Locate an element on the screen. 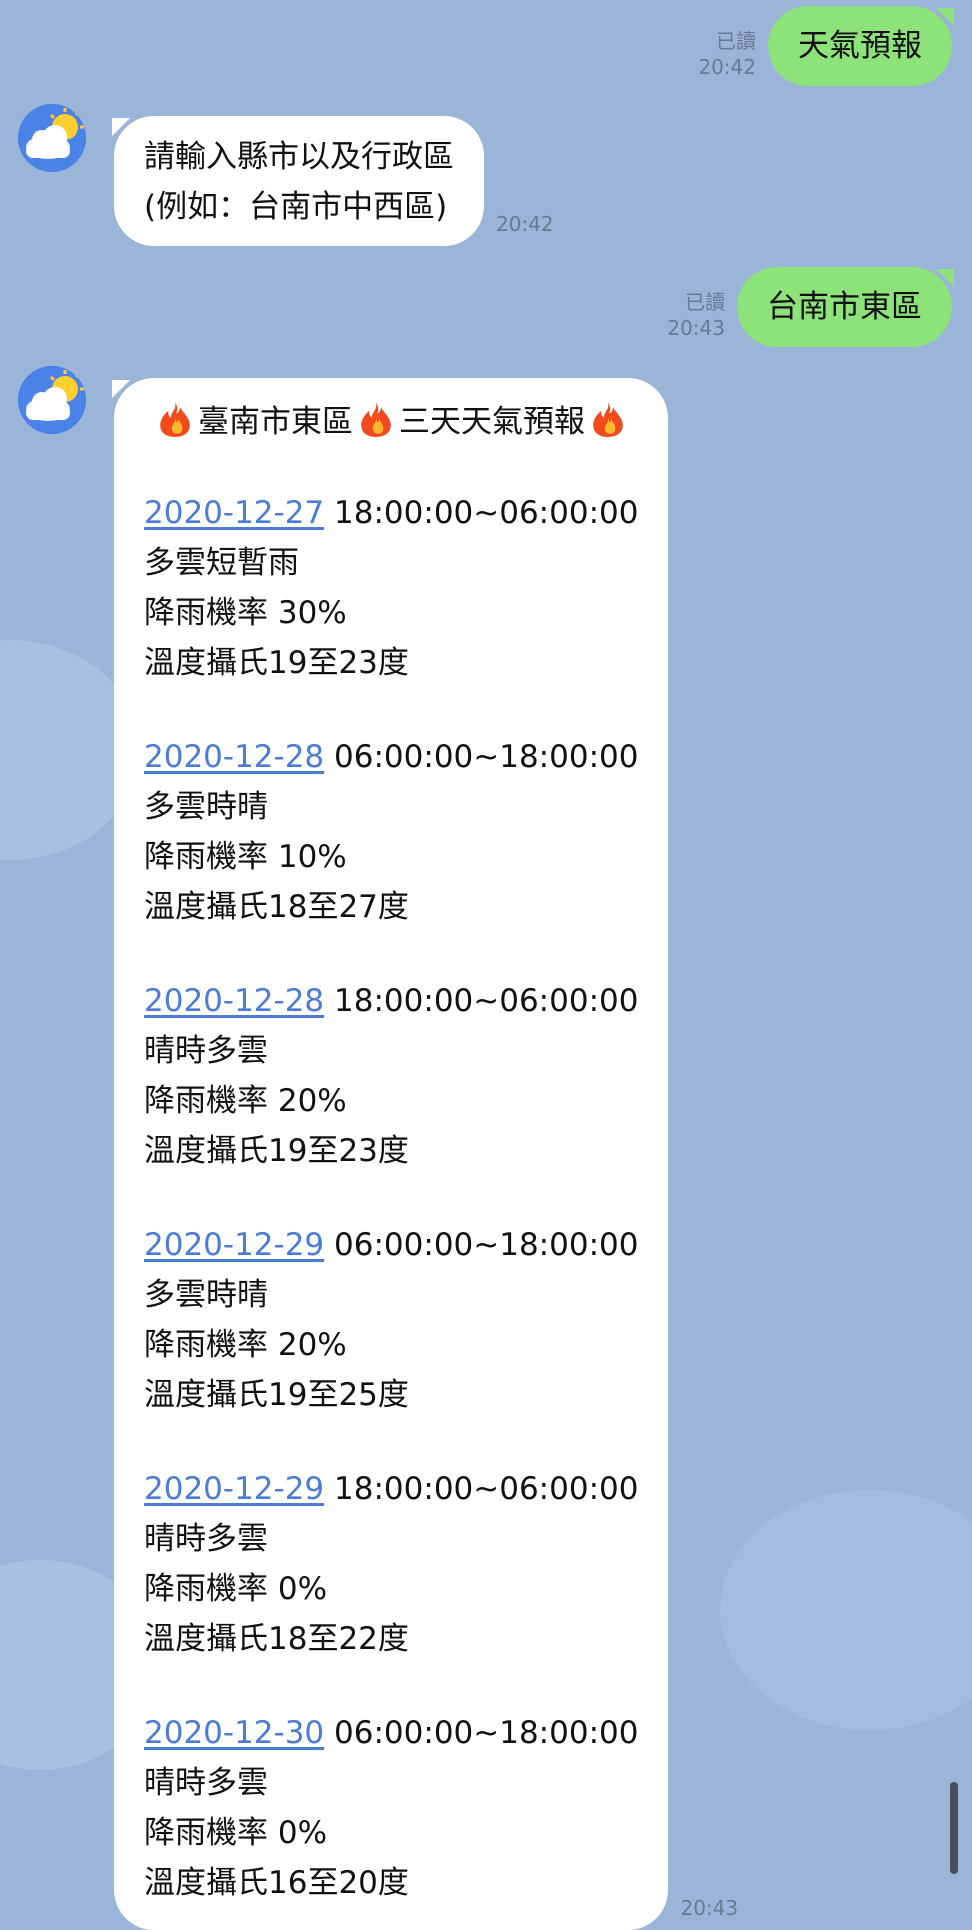  forecast-temperature: 溫度攝氏19至25度 is located at coordinates (276, 1395).